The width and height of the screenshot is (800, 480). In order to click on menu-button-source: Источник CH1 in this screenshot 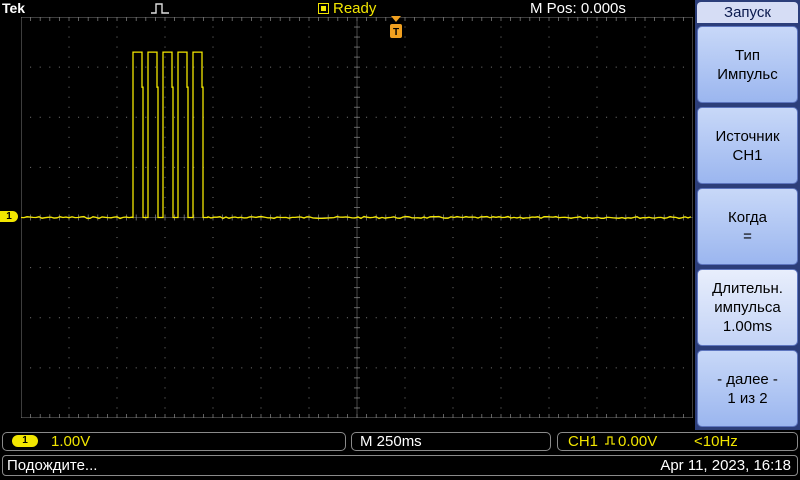, I will do `click(747, 145)`.